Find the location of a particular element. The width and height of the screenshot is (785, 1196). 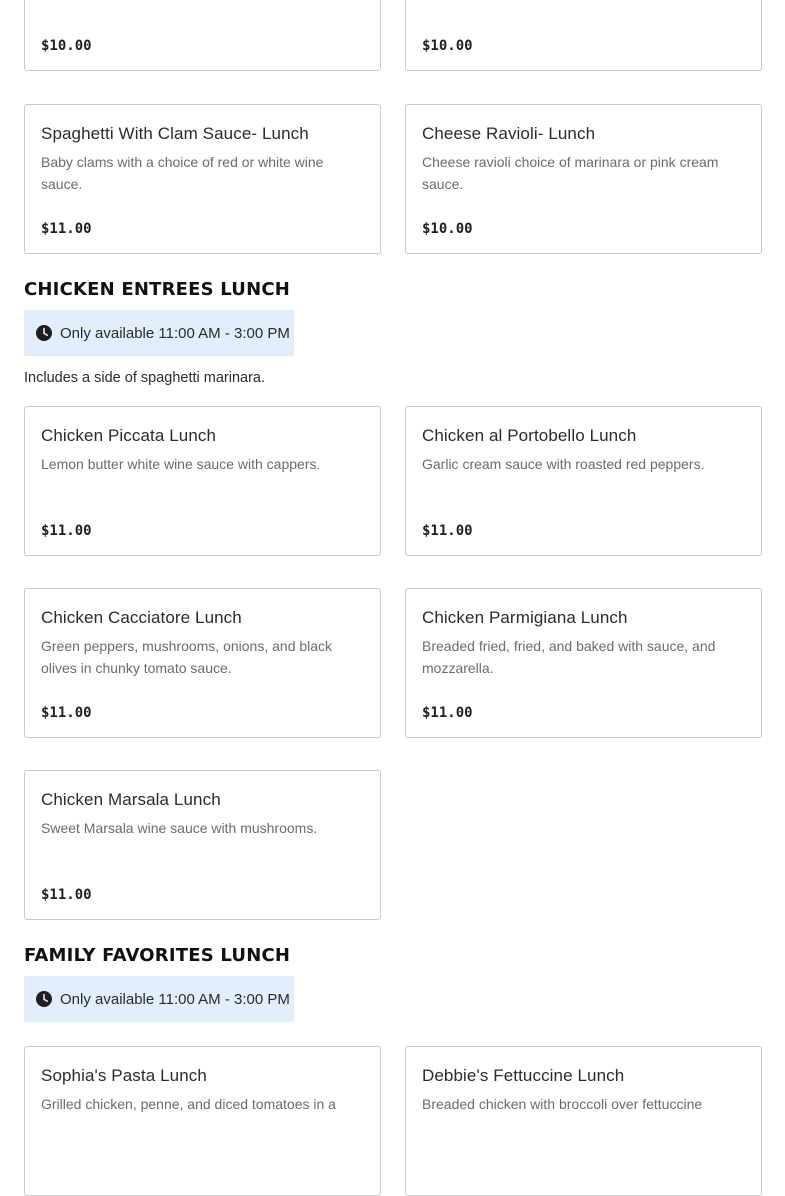

section-note: Includes a side of spaghetti marinara. is located at coordinates (144, 378).